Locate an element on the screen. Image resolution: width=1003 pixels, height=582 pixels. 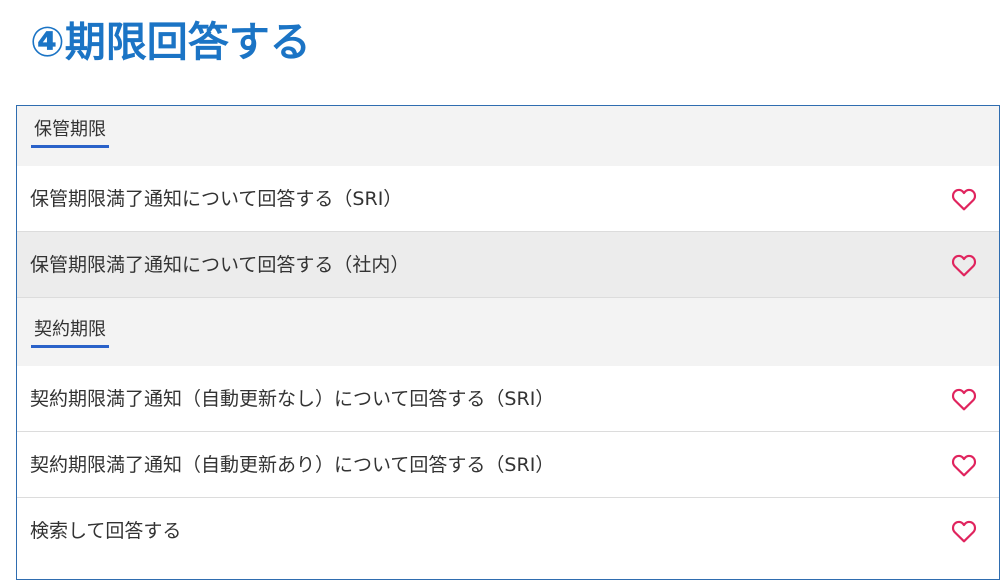
menu-item-label: 保管期限満了通知について回答する（SRI） is located at coordinates (216, 199).